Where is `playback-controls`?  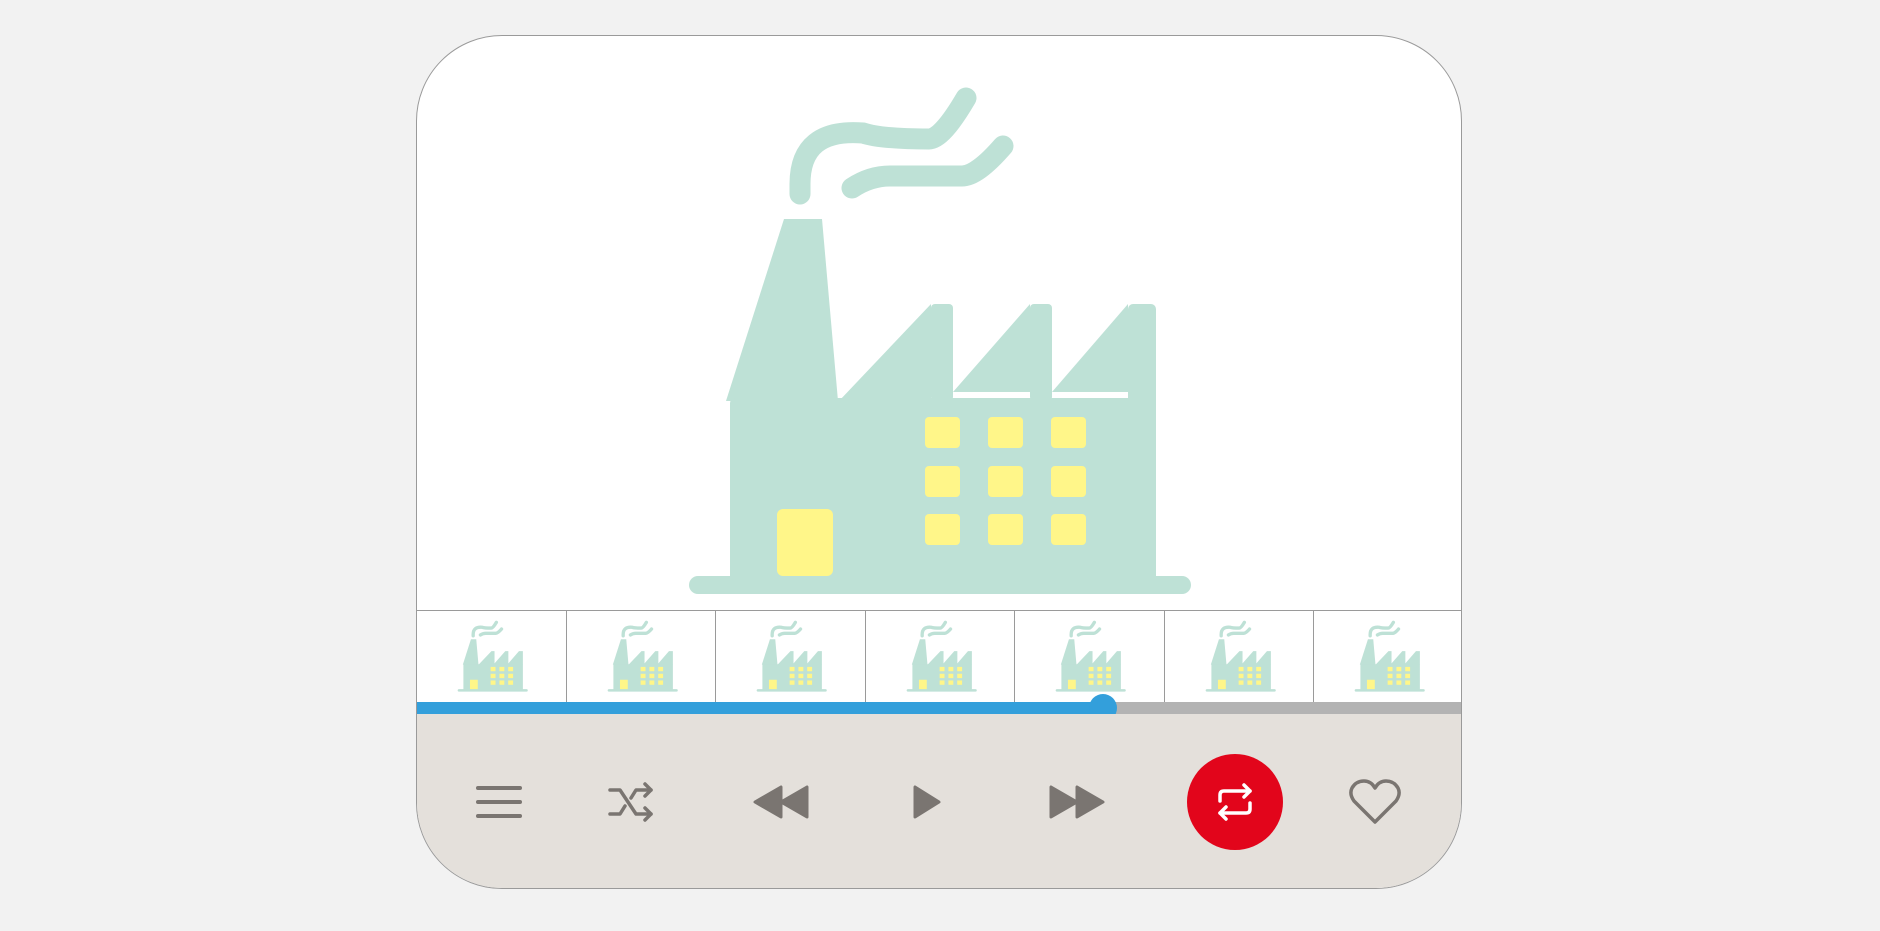 playback-controls is located at coordinates (939, 801).